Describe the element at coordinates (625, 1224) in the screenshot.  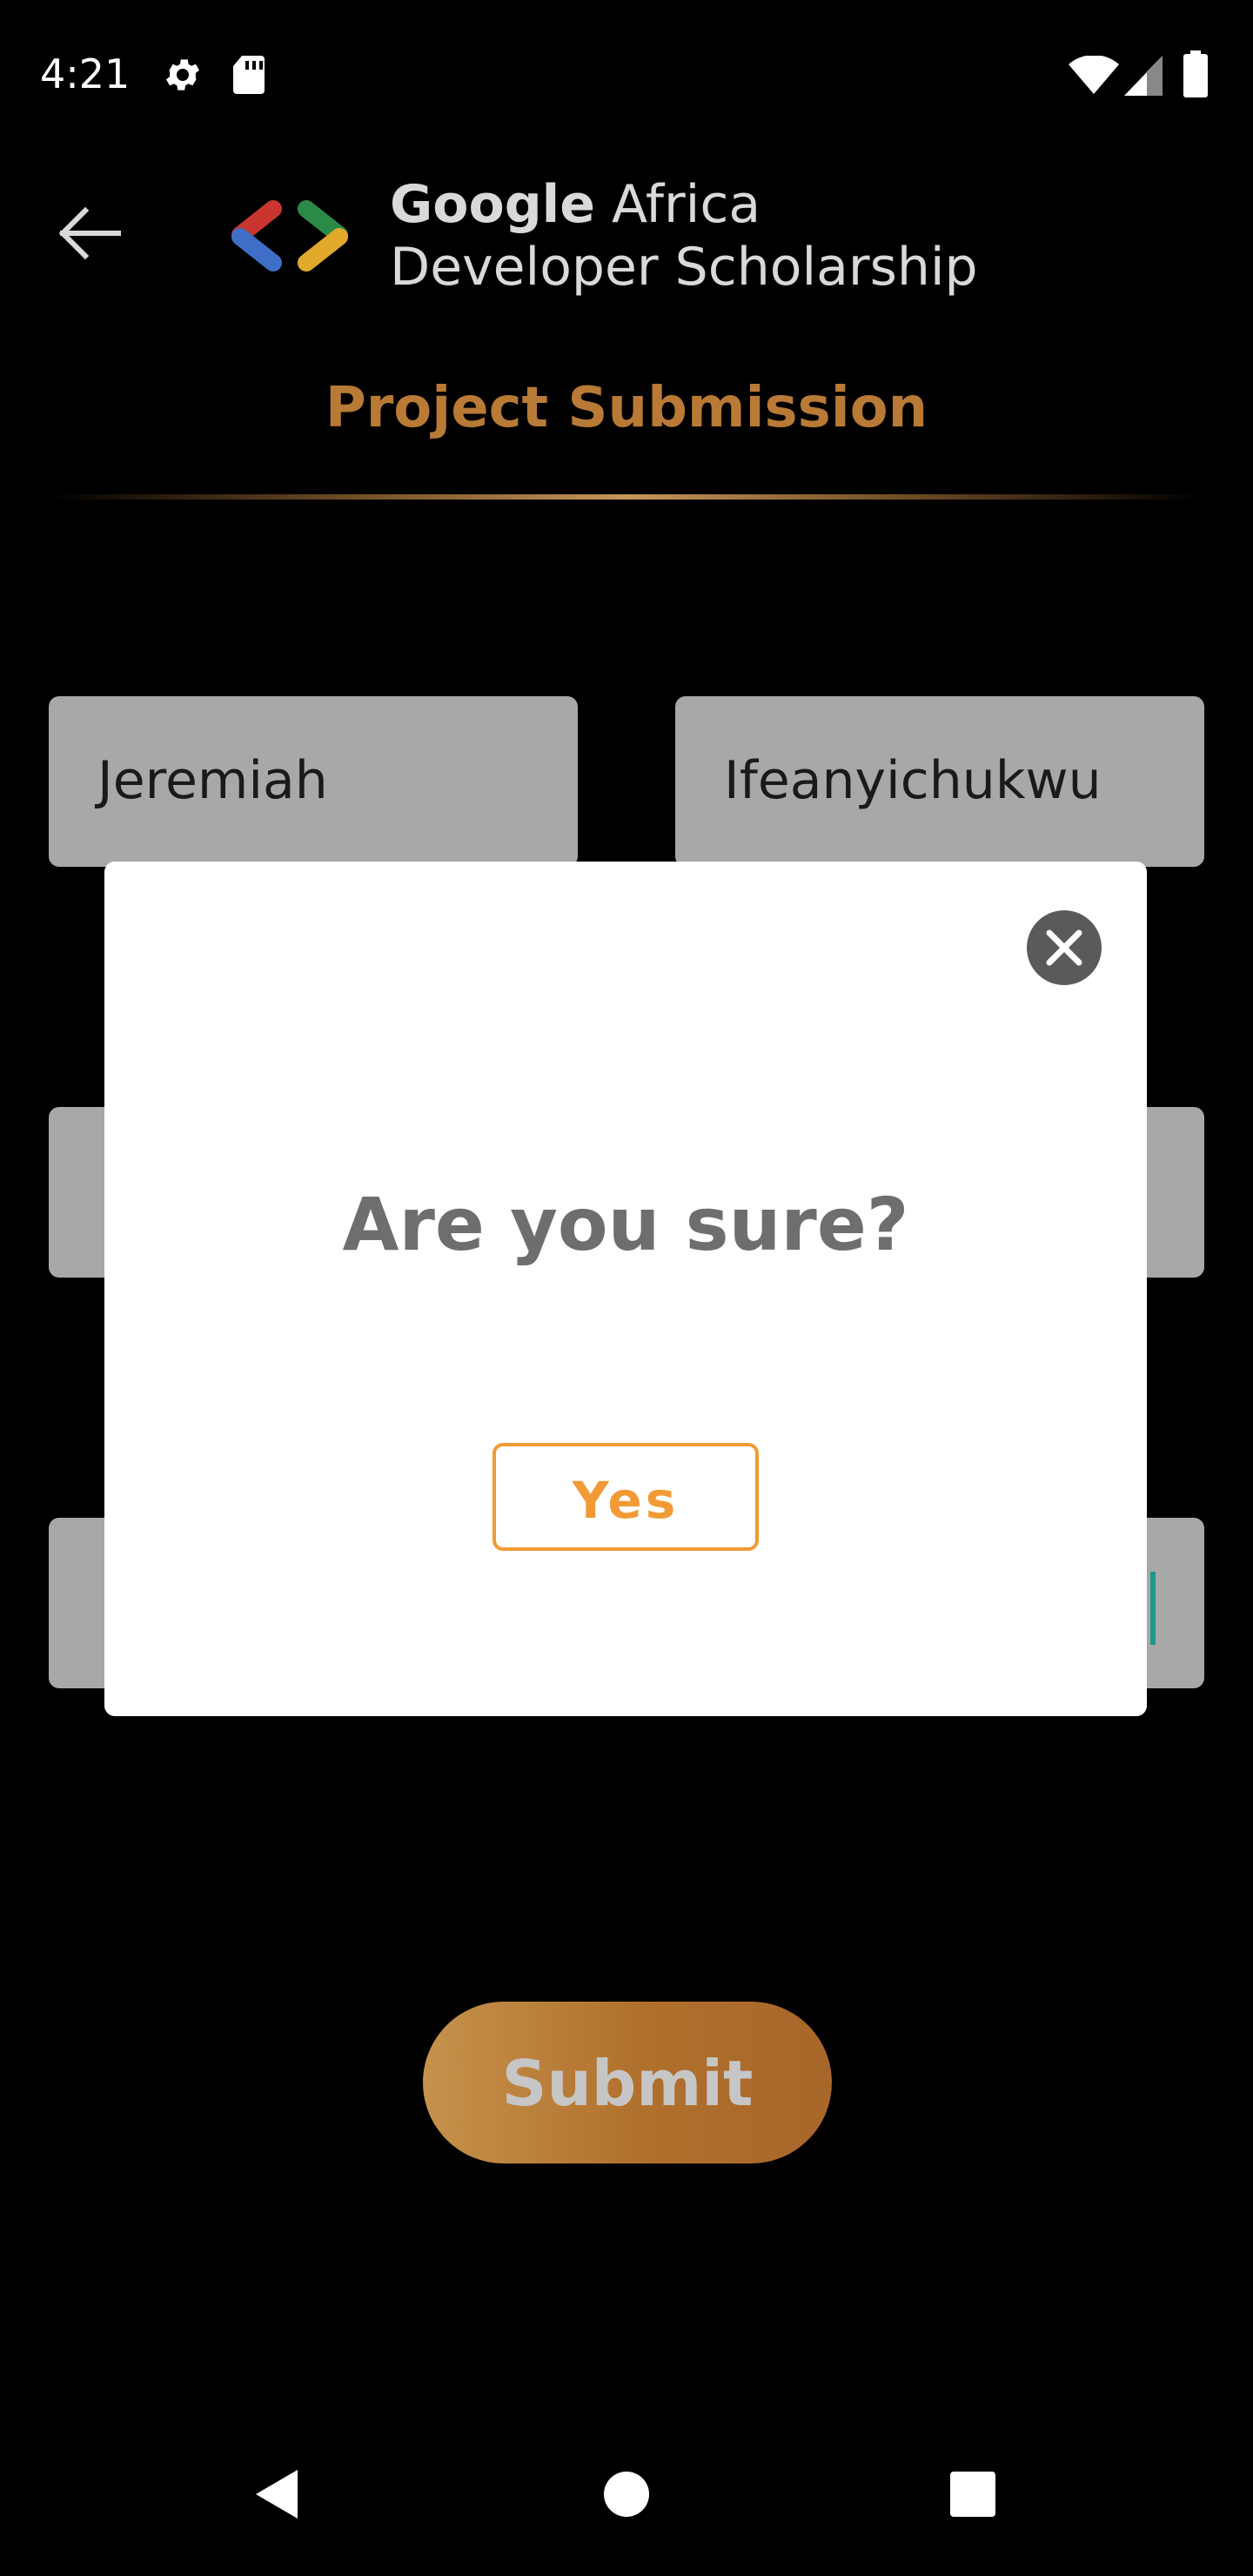
I see `dialog-title: Are you sure?` at that location.